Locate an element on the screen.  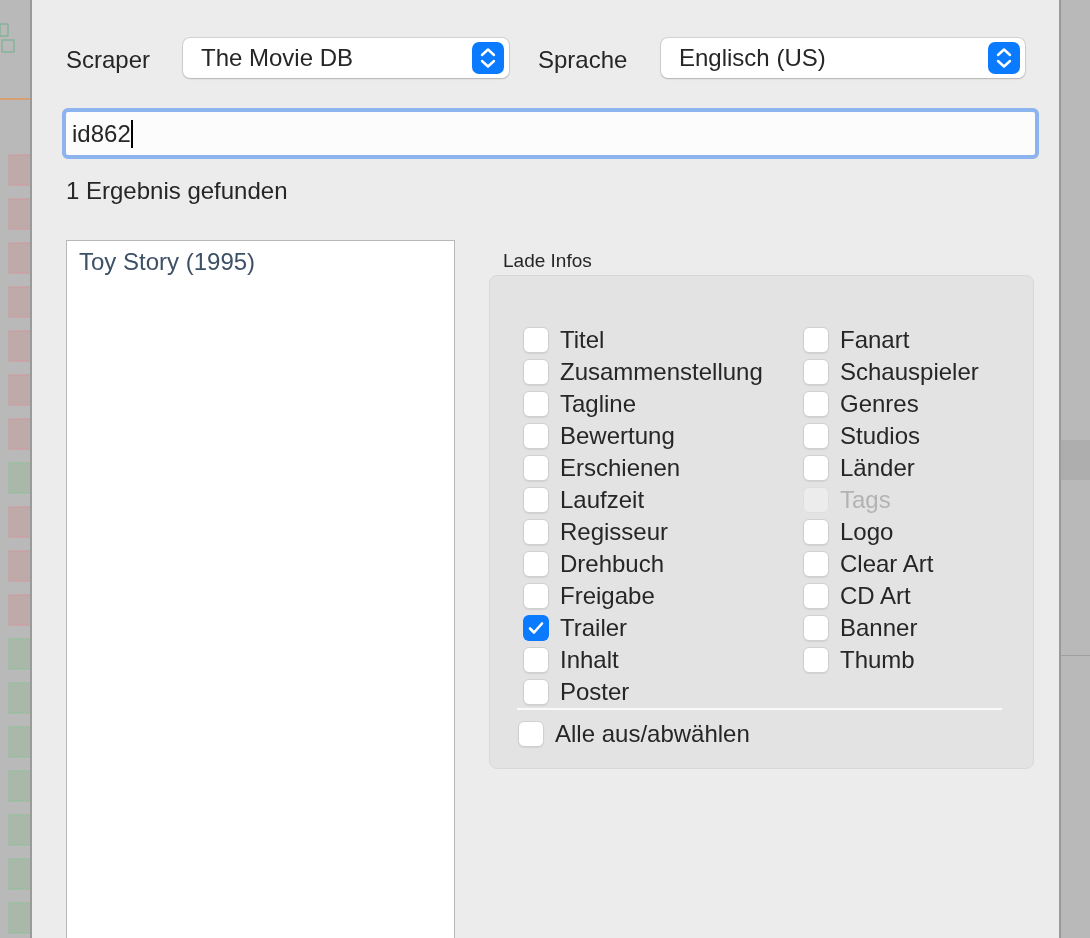
checkbox-label: Regisseur is located at coordinates (614, 532).